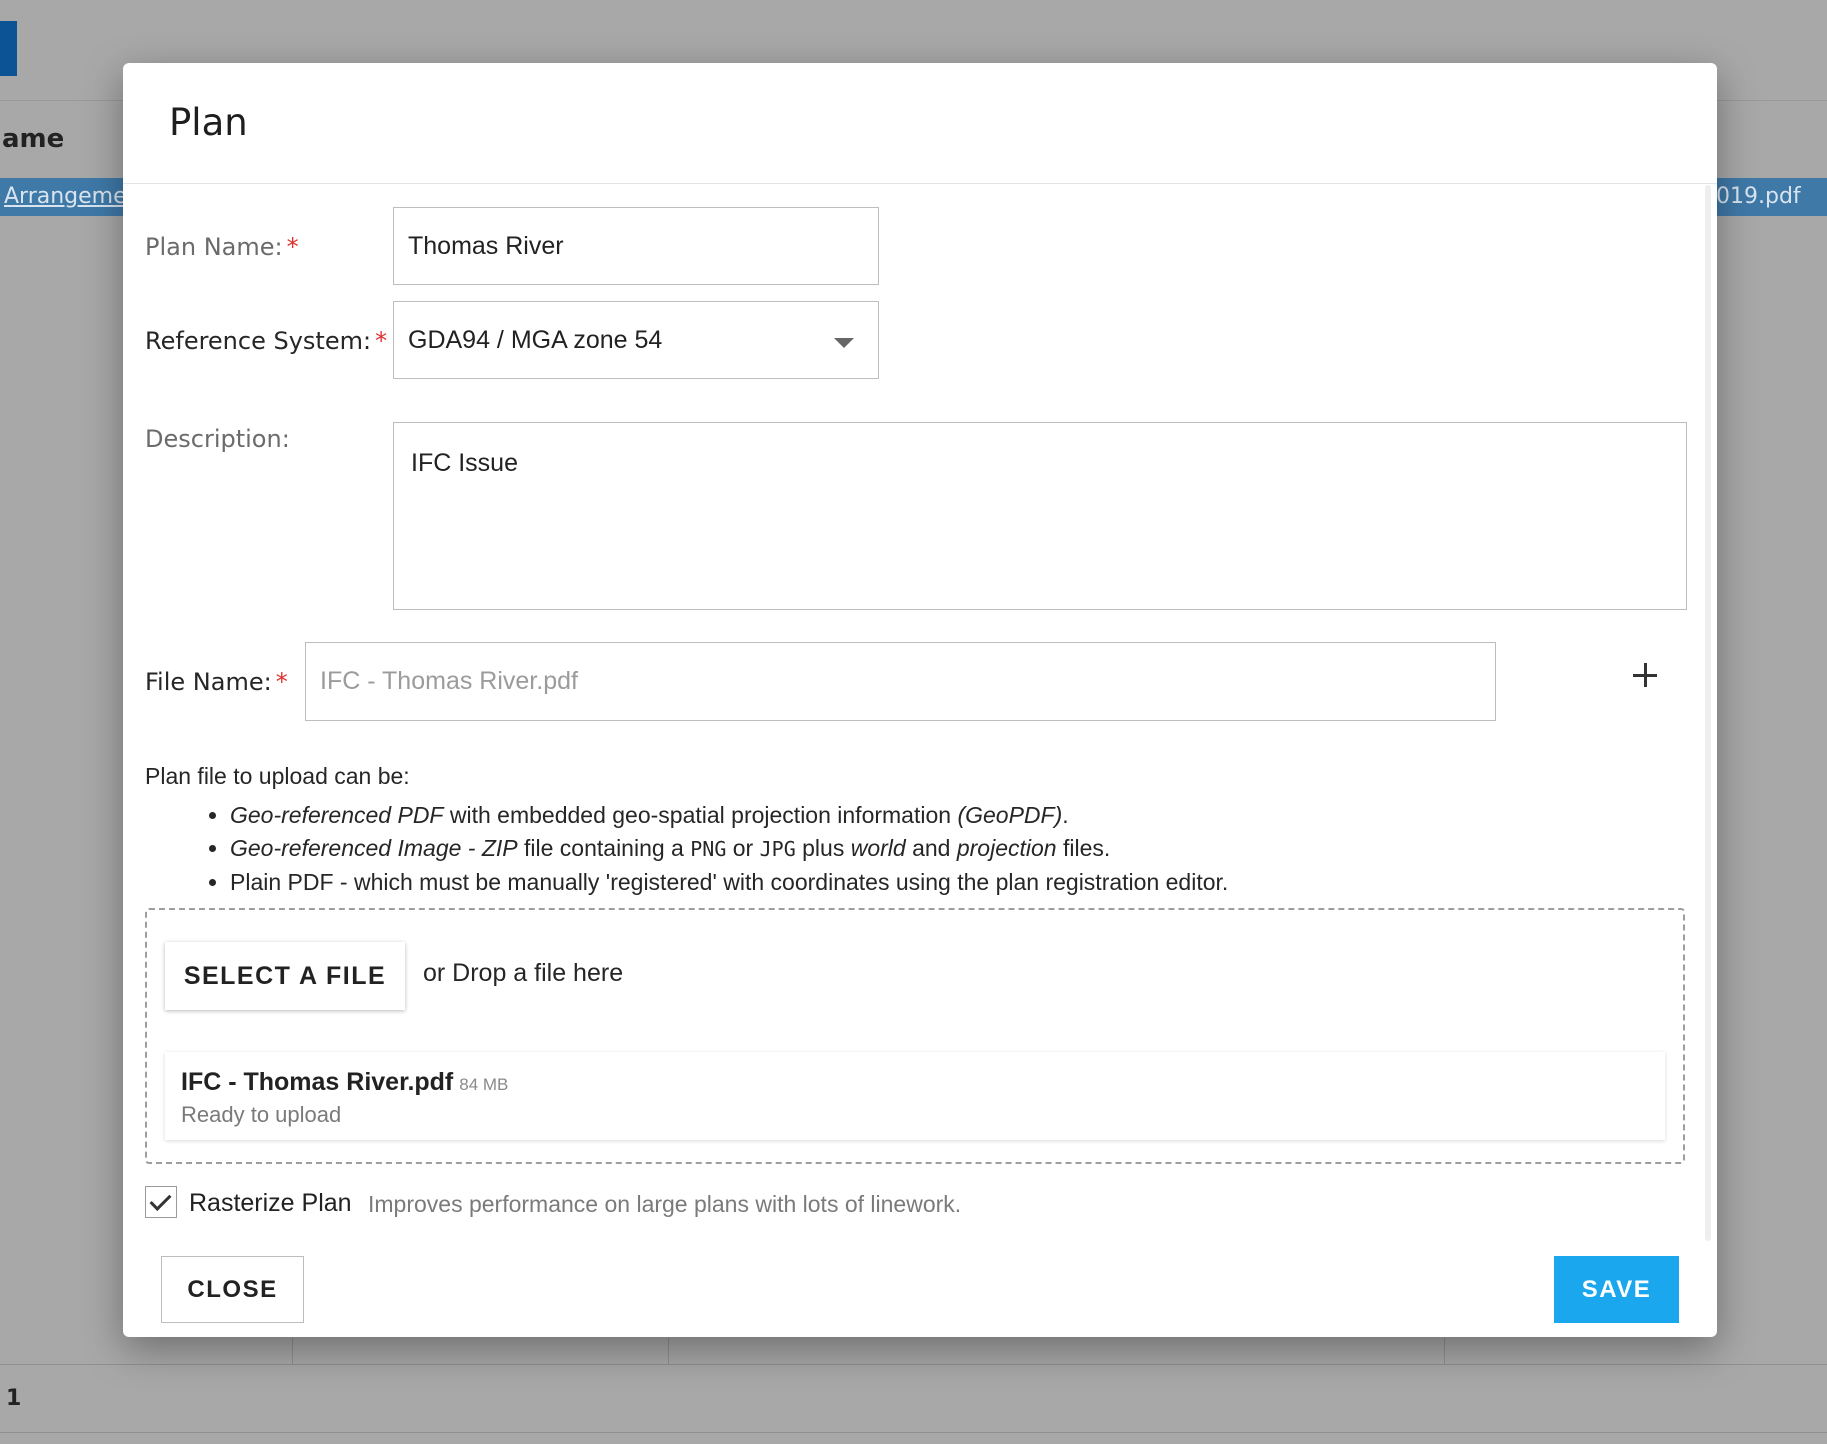  I want to click on close-button: CLOSE, so click(232, 1289).